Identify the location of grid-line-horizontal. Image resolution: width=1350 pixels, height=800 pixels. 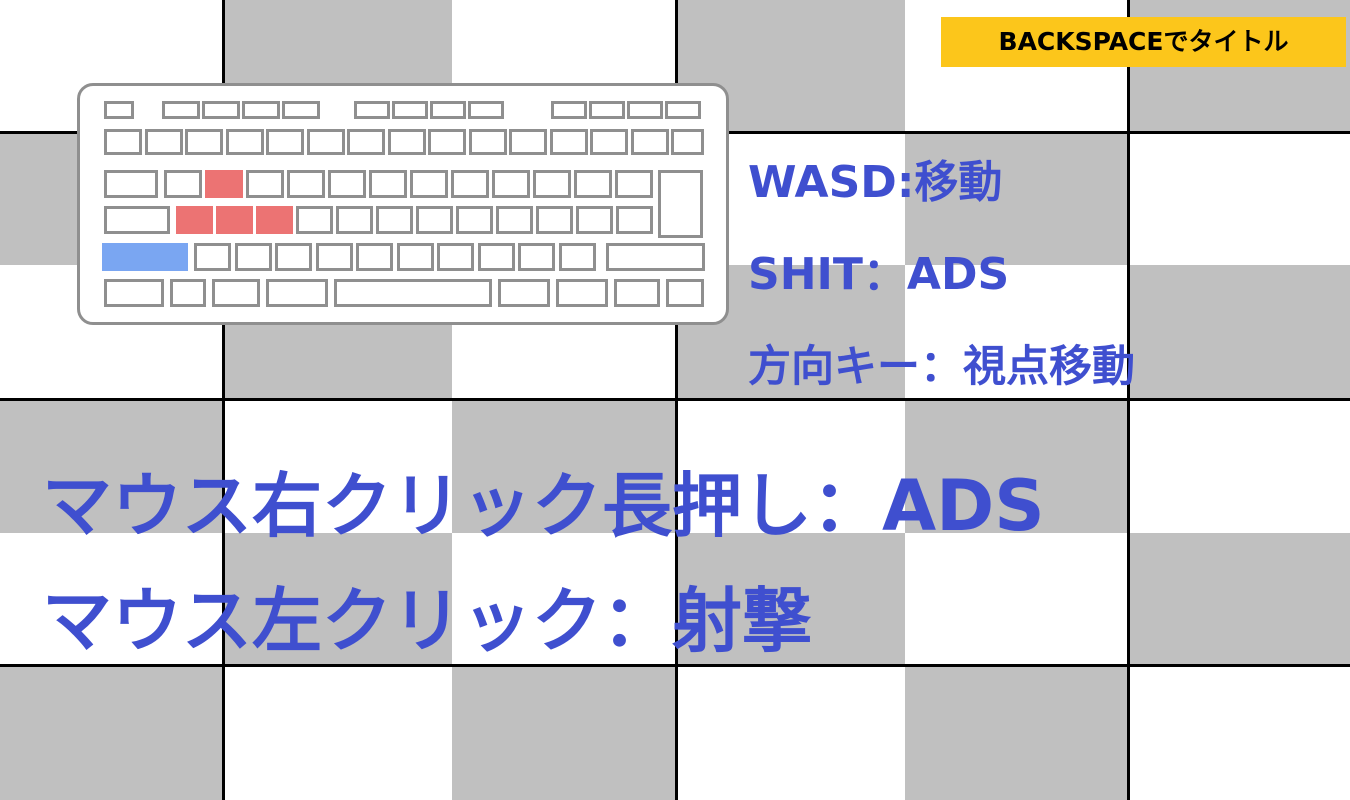
(675, 399).